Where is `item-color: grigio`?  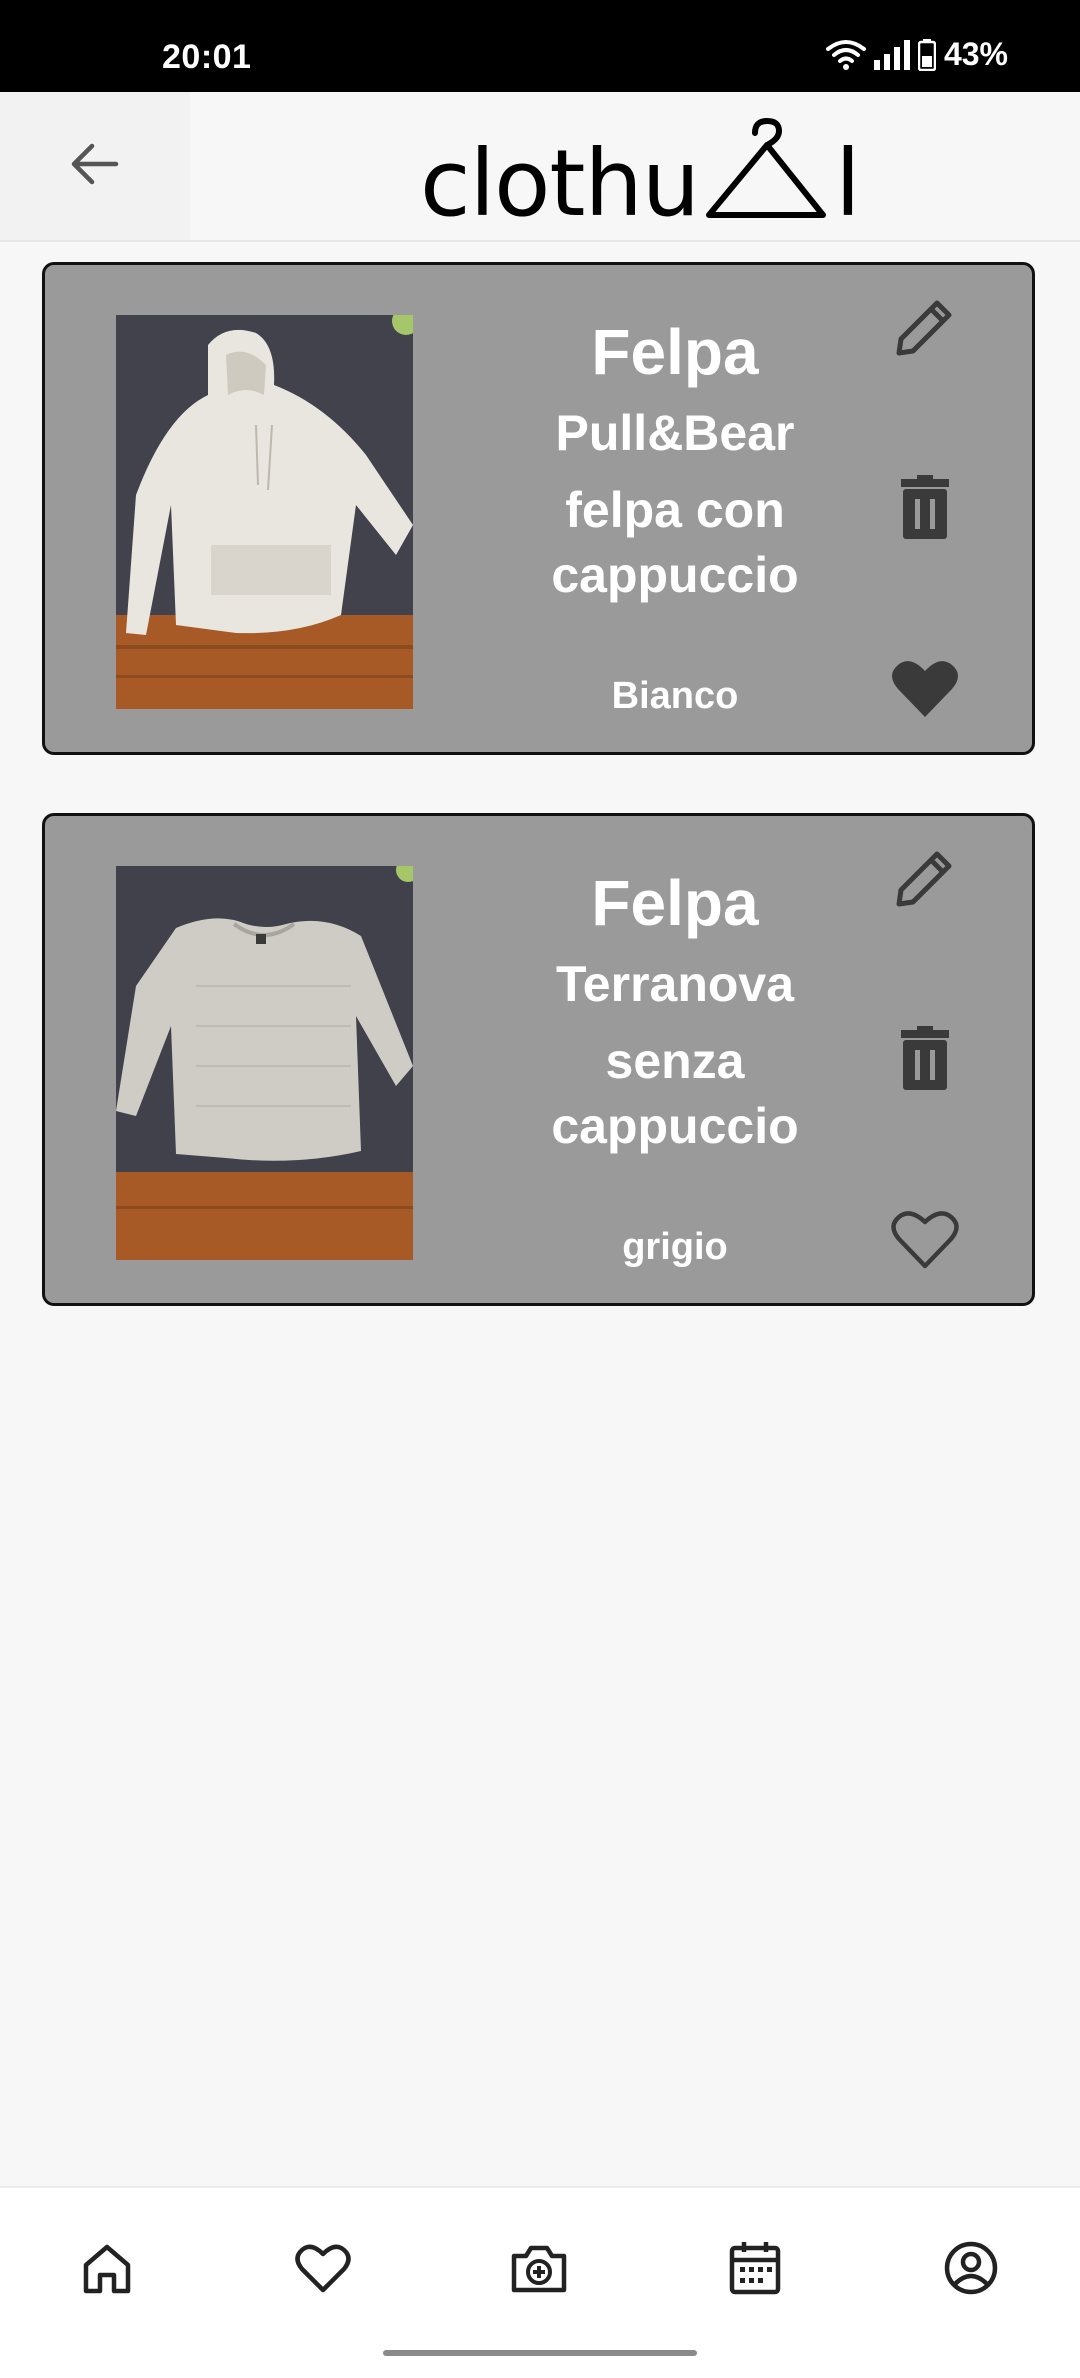
item-color: grigio is located at coordinates (675, 1247).